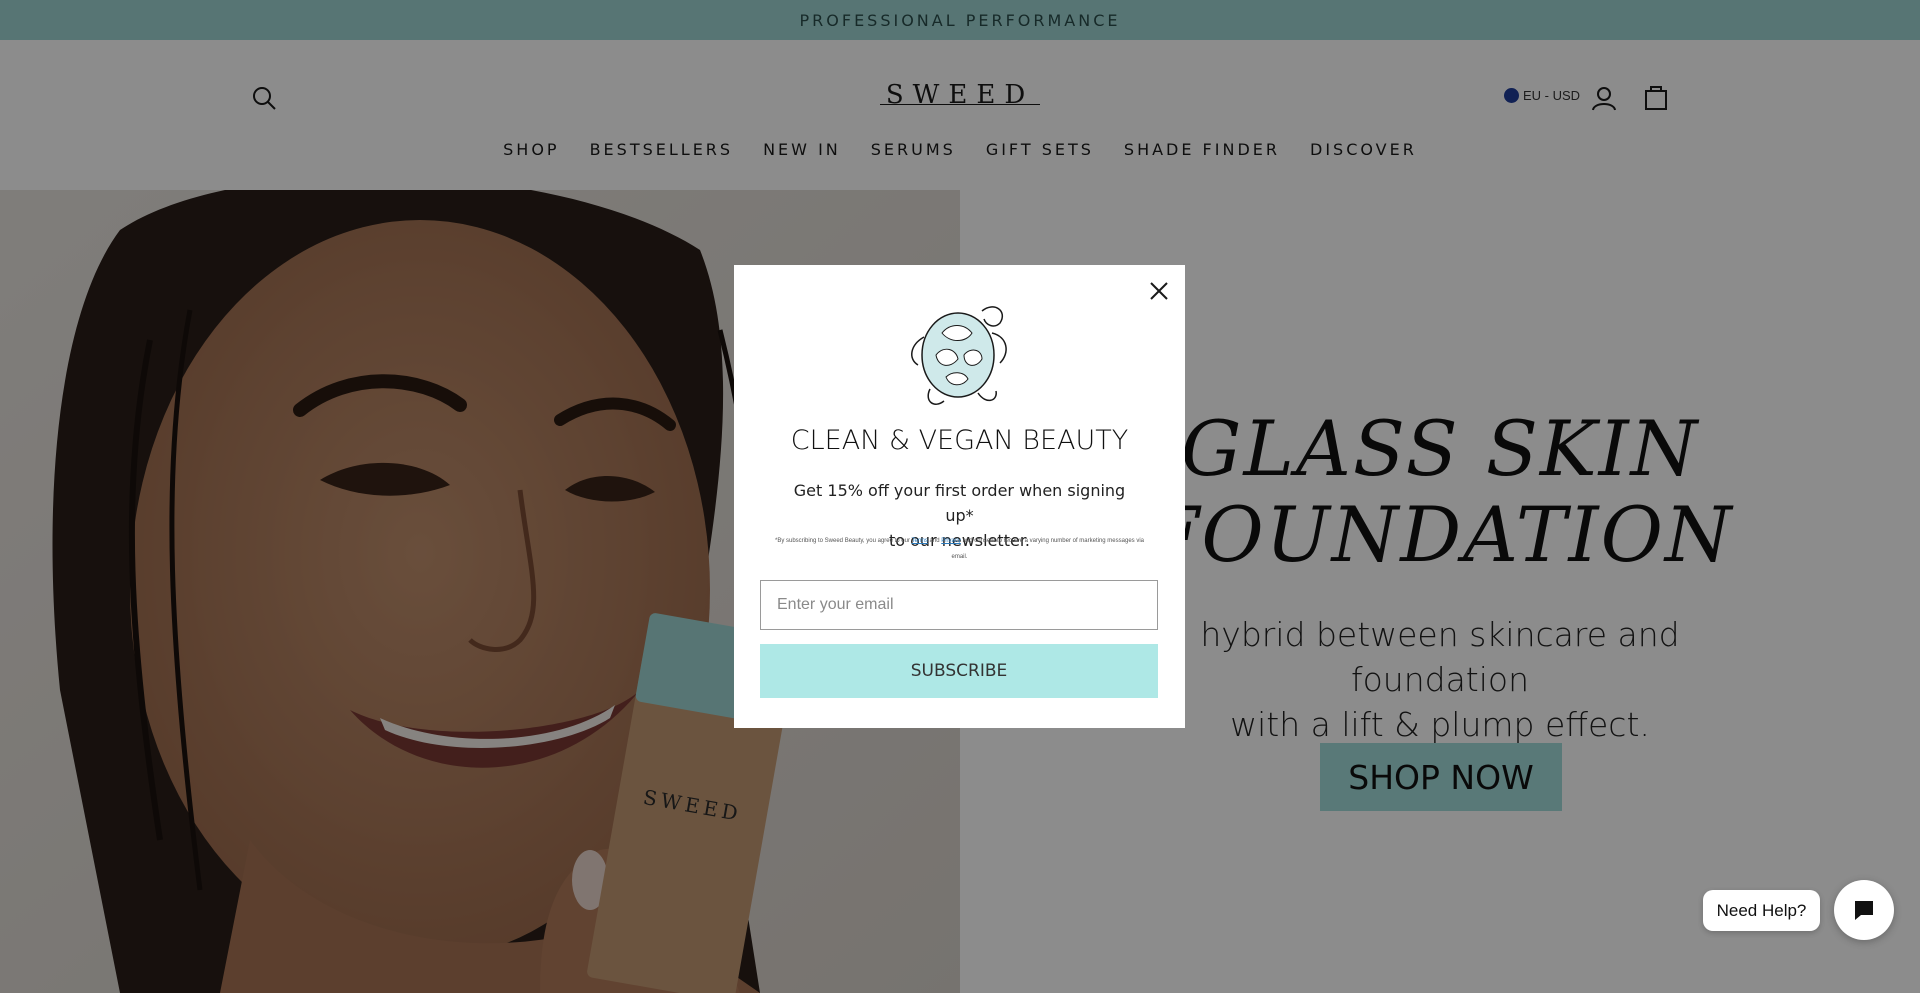  I want to click on need-help-bubble: Need Help?, so click(1761, 910).